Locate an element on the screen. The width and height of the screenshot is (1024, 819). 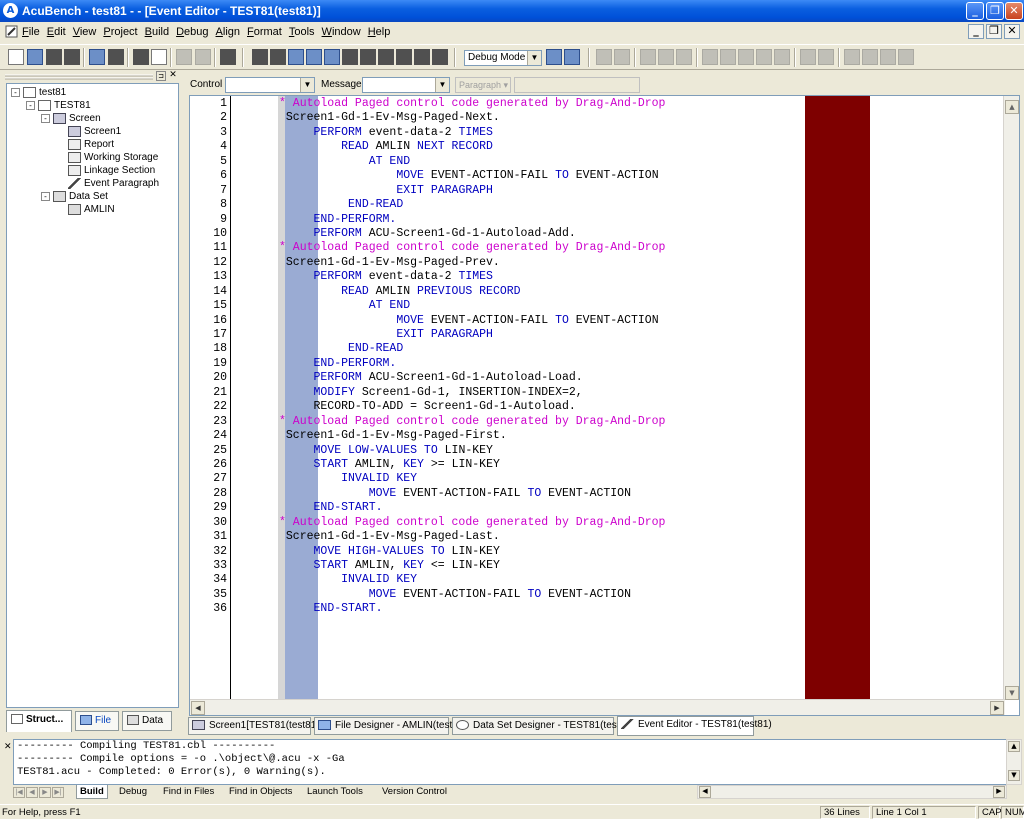
test-form-icon is located at coordinates (906, 57).